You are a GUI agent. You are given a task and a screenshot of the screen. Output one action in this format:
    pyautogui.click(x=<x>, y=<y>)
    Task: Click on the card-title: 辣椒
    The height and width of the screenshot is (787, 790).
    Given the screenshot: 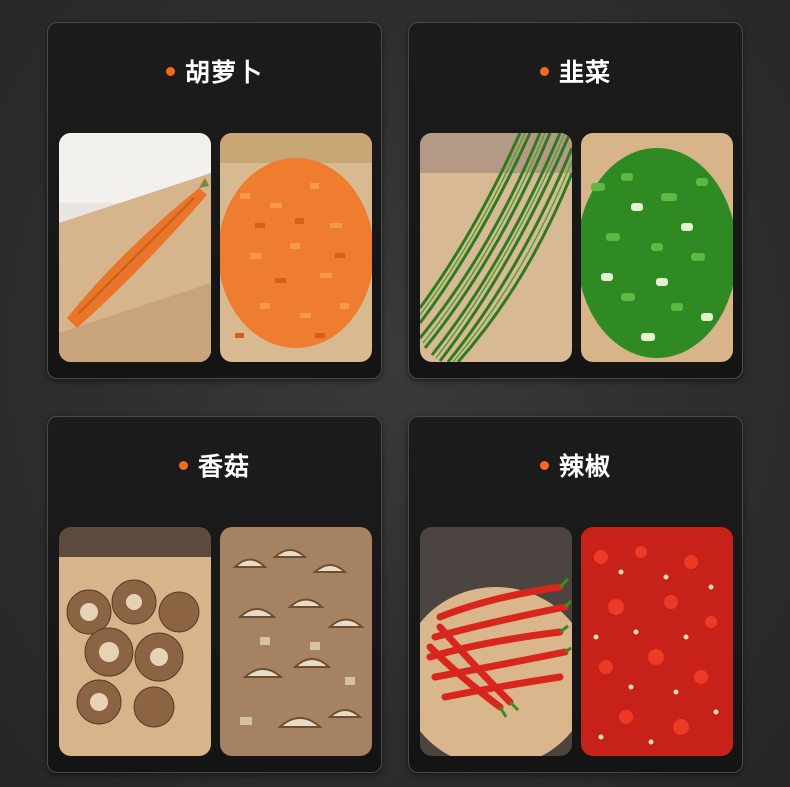 What is the action you would take?
    pyautogui.click(x=575, y=465)
    